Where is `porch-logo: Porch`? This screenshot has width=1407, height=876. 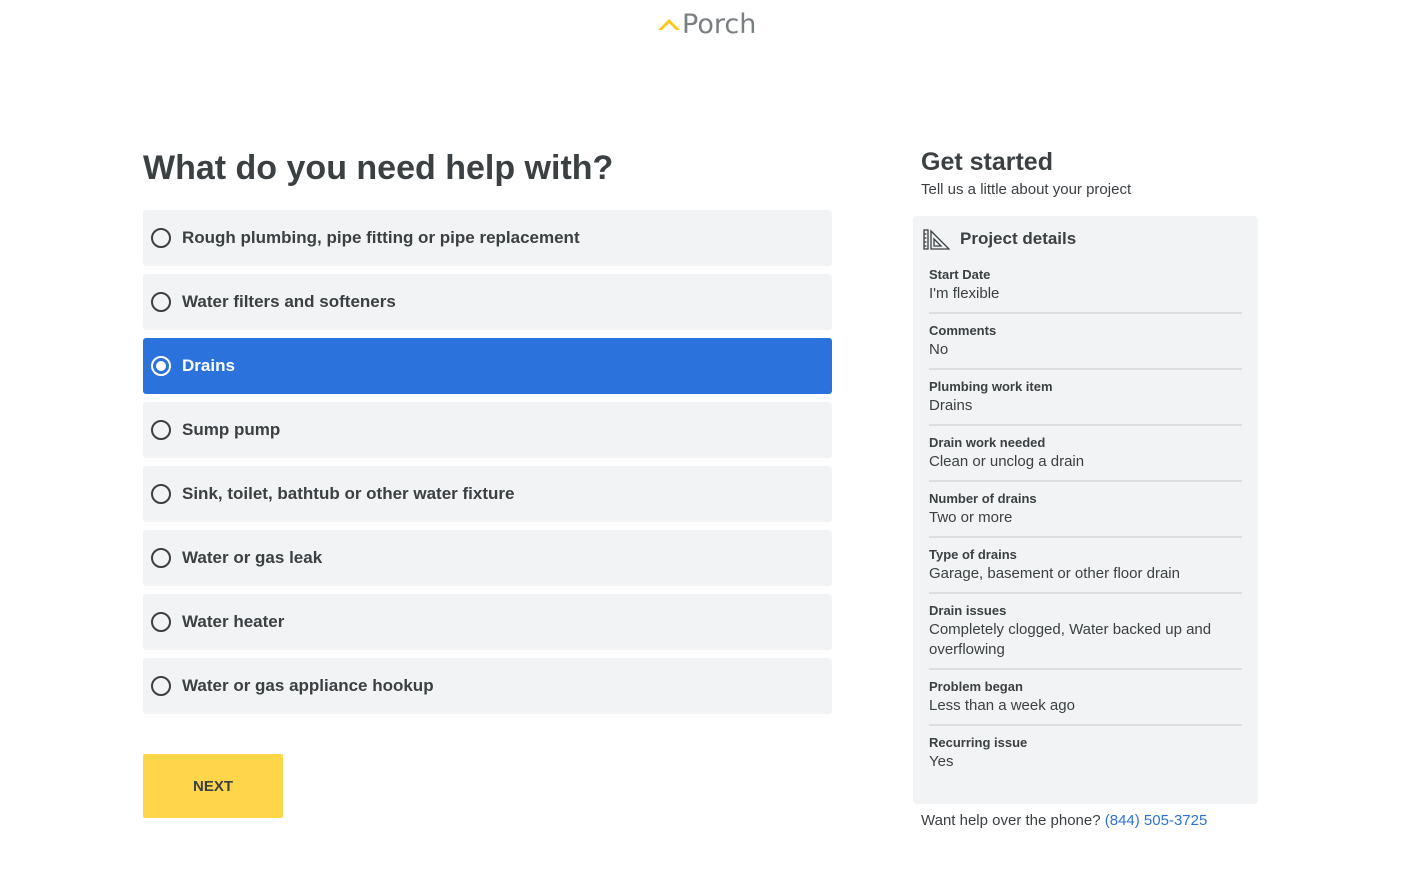
porch-logo: Porch is located at coordinates (707, 24).